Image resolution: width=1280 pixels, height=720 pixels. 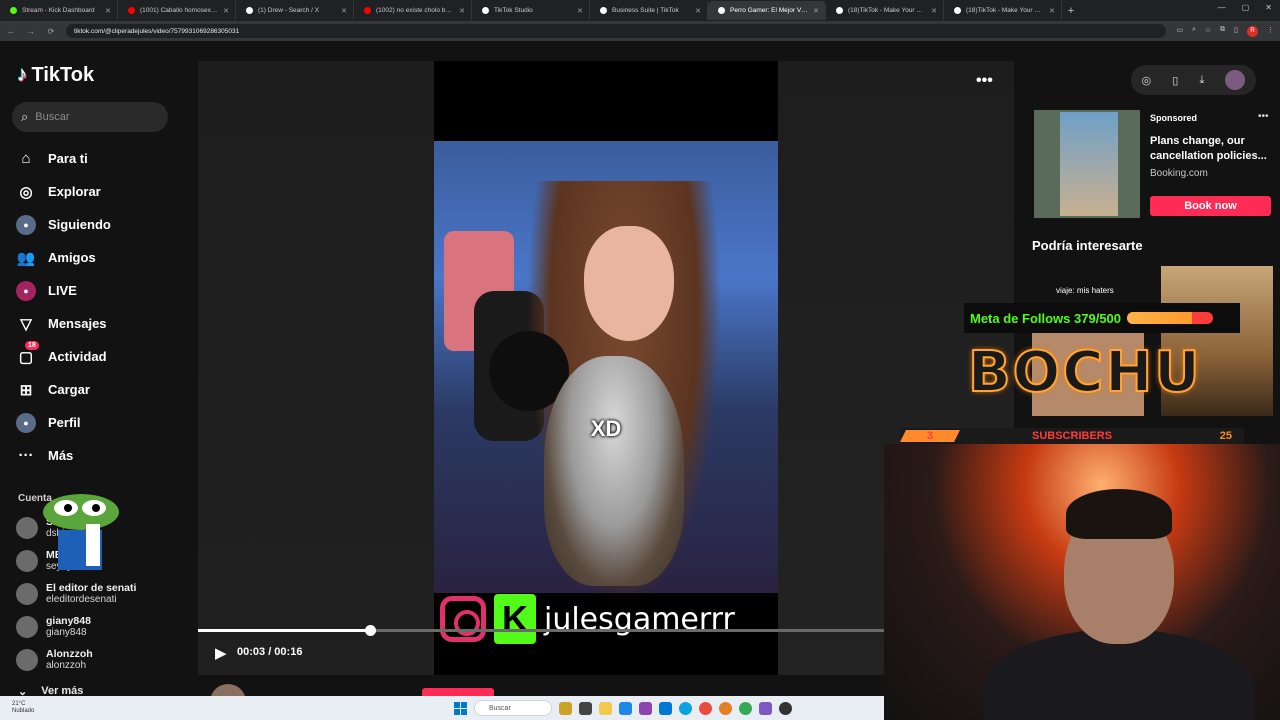 I want to click on following-avatar-icon: ●, so click(x=26, y=224).